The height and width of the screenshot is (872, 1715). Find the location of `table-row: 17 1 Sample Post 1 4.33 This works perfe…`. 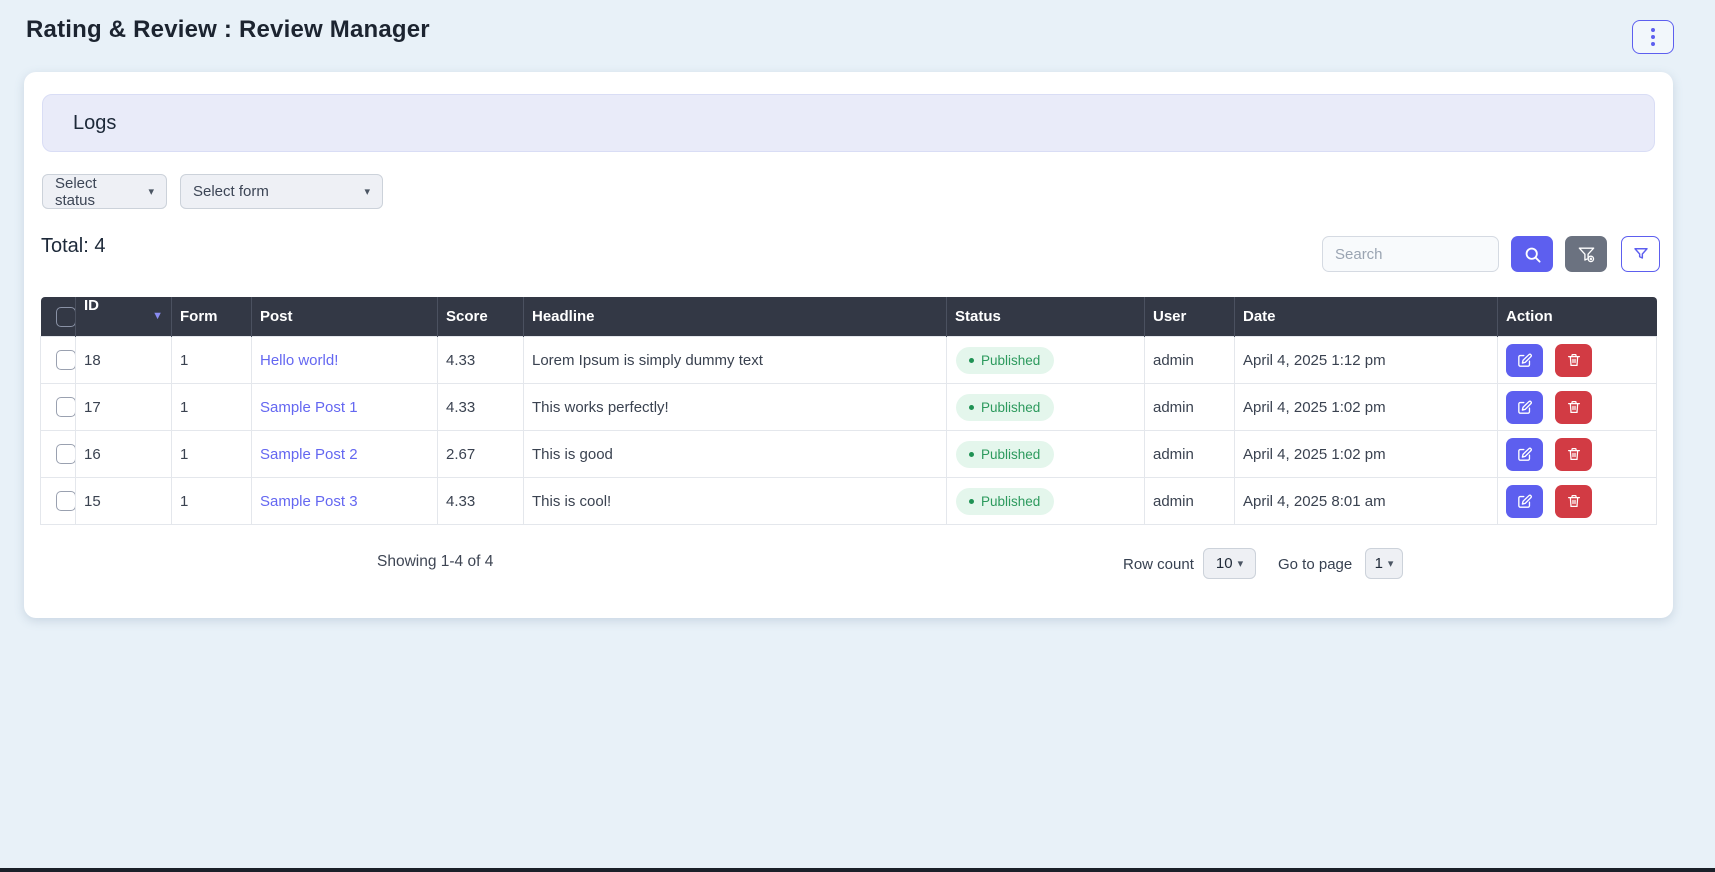

table-row: 17 1 Sample Post 1 4.33 This works perfe… is located at coordinates (848, 407).